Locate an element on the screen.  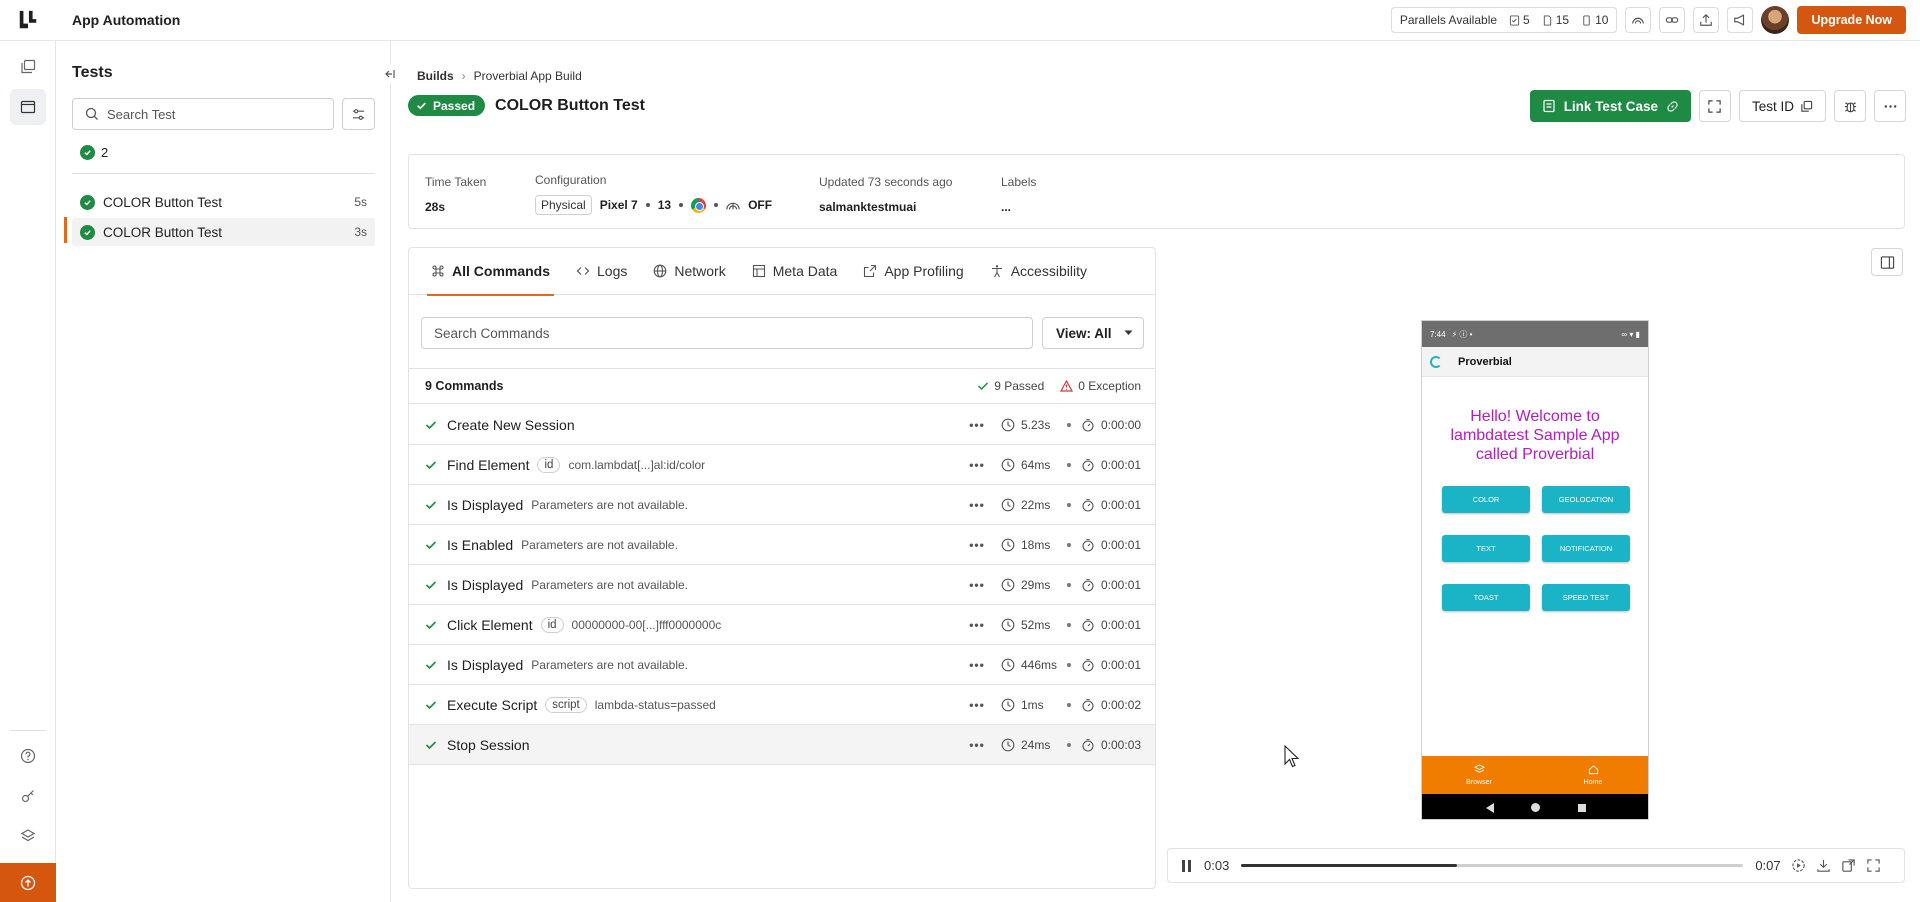
breadcrumb-build-name: Proverbial App Build is located at coordinates (528, 76).